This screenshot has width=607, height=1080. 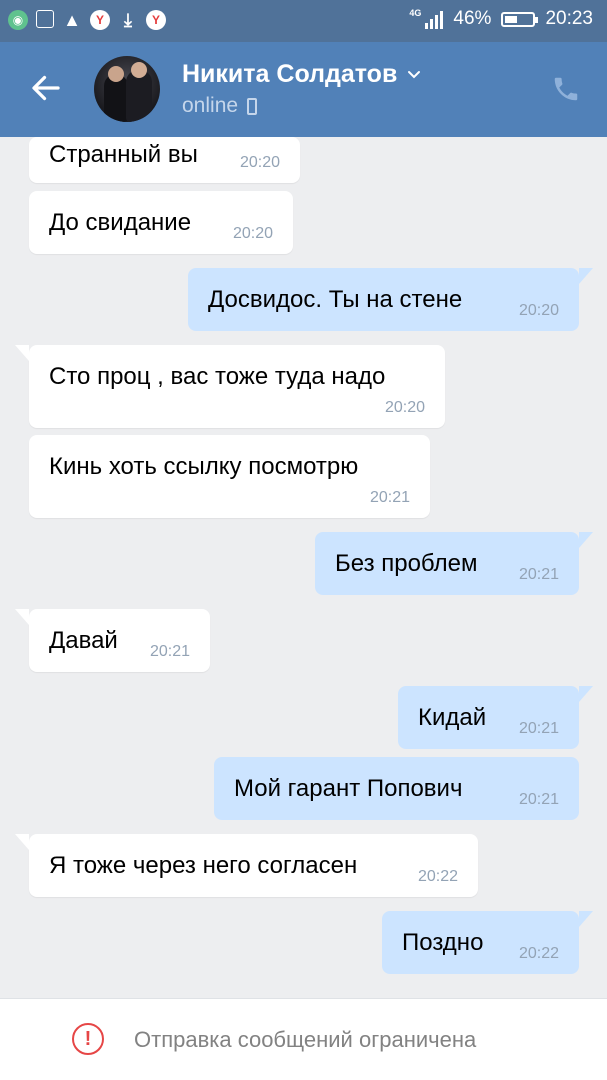 What do you see at coordinates (204, 466) in the screenshot?
I see `message-text: Кинь хоть ссылку посмотрю` at bounding box center [204, 466].